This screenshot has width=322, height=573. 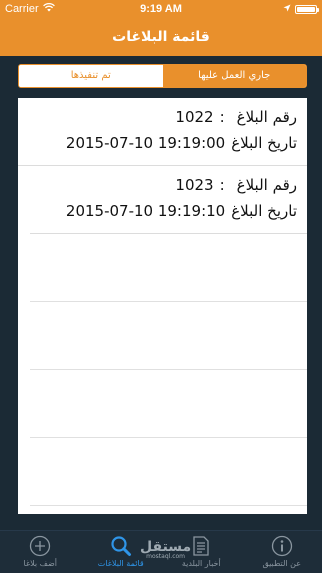 I want to click on tab-label: أضف بلاغا, so click(x=40, y=563).